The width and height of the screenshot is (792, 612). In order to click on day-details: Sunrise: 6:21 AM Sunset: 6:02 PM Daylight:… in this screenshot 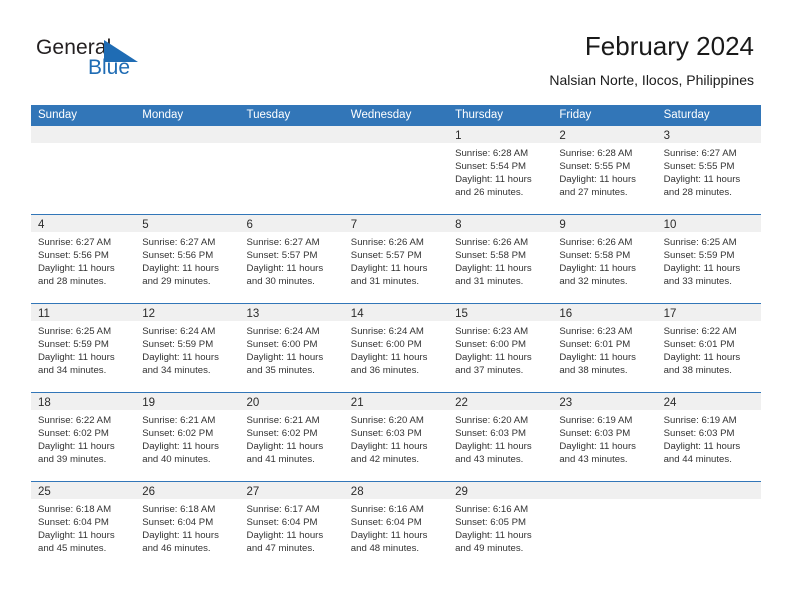, I will do `click(292, 438)`.